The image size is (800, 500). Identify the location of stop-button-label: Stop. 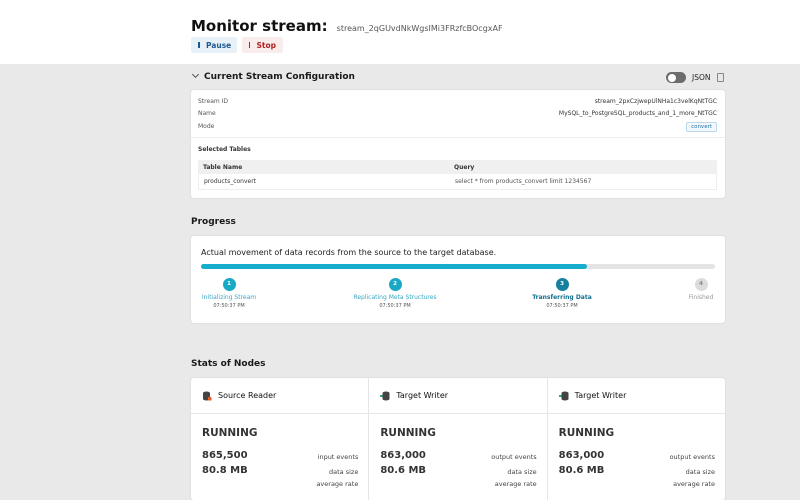
(266, 45).